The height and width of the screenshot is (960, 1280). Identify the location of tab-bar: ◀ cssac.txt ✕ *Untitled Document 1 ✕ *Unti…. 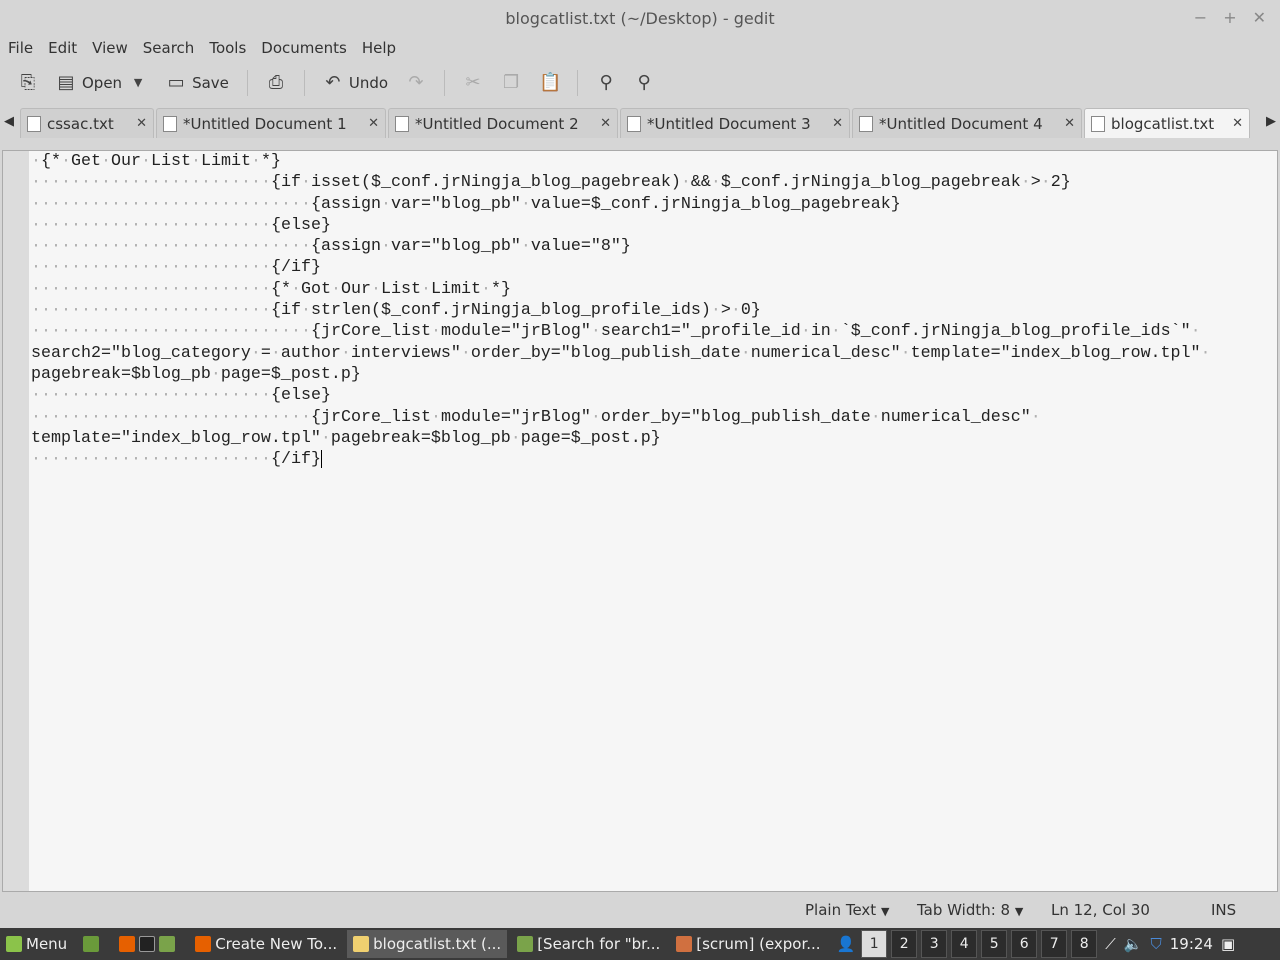
(640, 122).